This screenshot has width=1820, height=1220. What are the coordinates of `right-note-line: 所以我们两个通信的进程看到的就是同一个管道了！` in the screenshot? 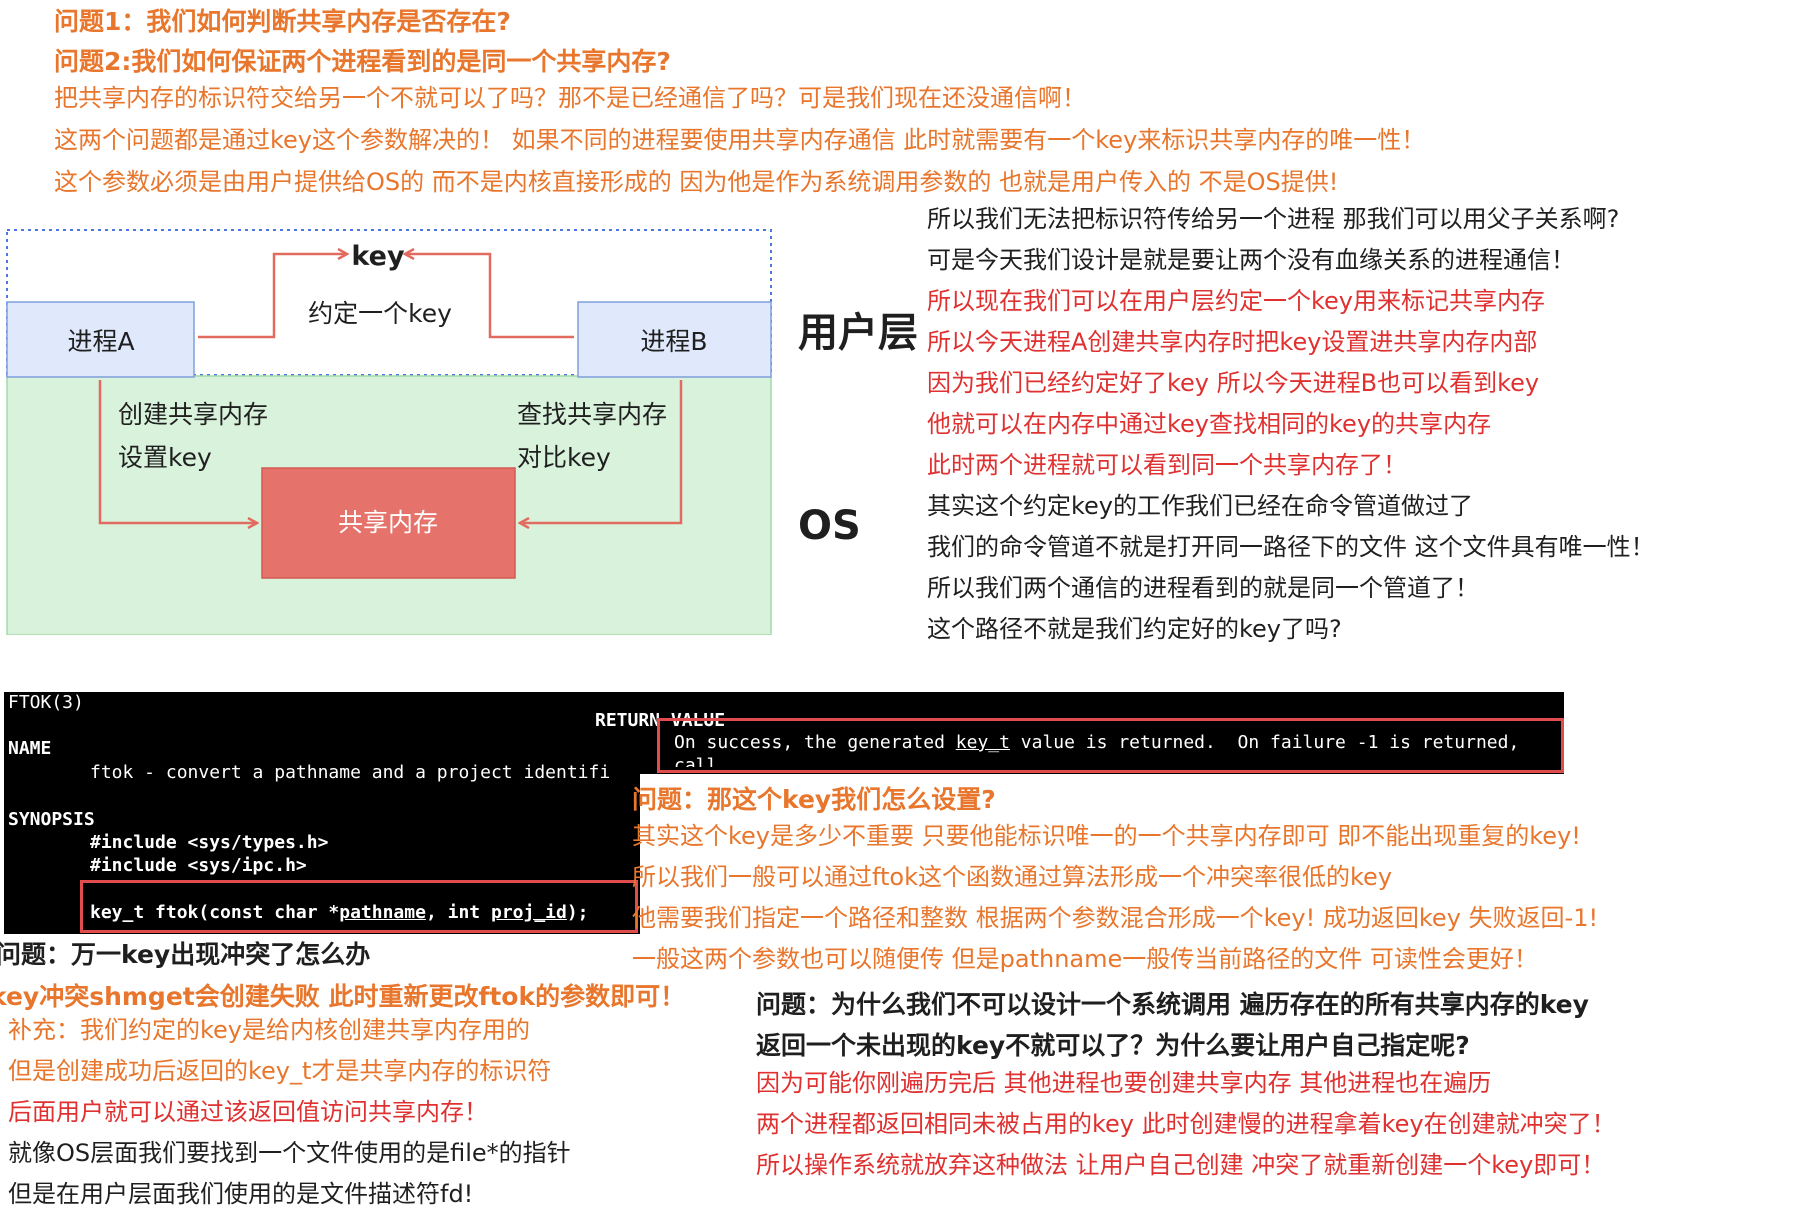 It's located at (1203, 588).